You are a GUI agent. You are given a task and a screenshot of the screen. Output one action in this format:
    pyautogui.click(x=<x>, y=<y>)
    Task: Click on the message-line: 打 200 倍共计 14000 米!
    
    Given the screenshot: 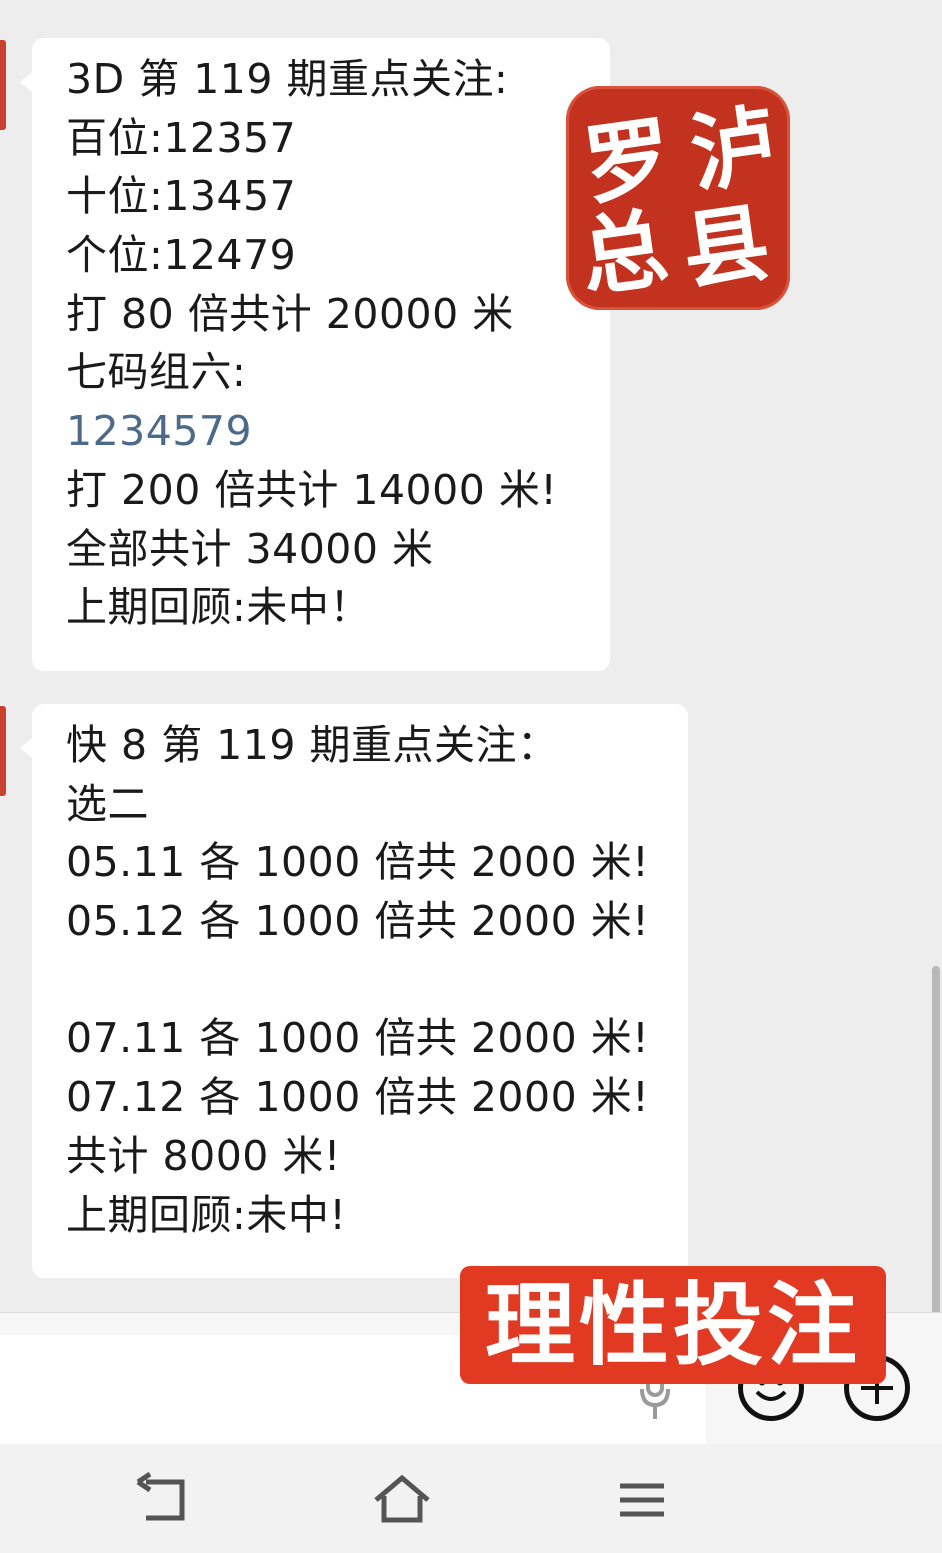 What is the action you would take?
    pyautogui.click(x=312, y=489)
    